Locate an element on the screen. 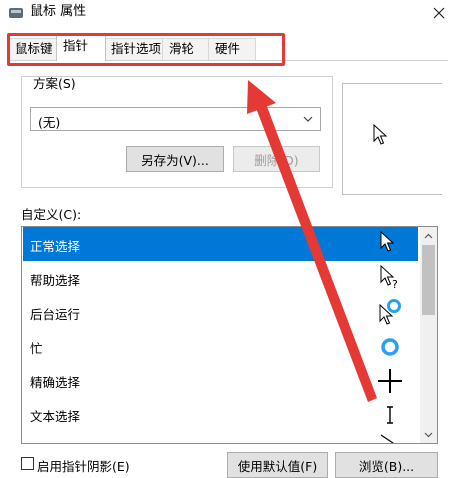 This screenshot has width=460, height=478. list-item-busy: 忙 is located at coordinates (220, 346).